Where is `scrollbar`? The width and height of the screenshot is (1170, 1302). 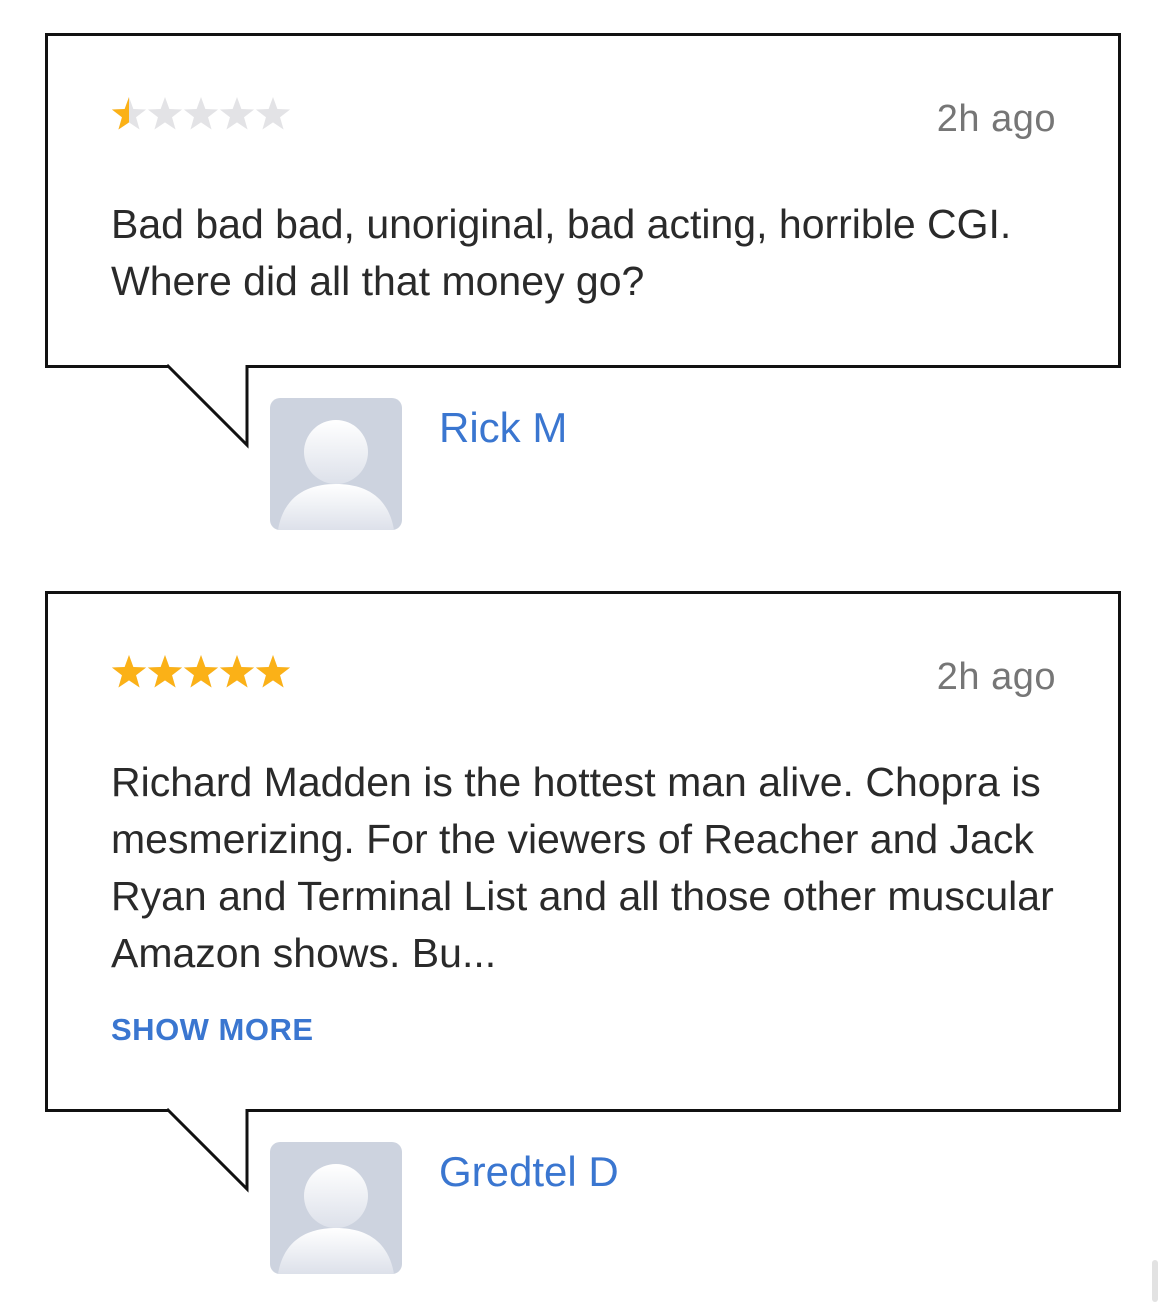 scrollbar is located at coordinates (1155, 1281).